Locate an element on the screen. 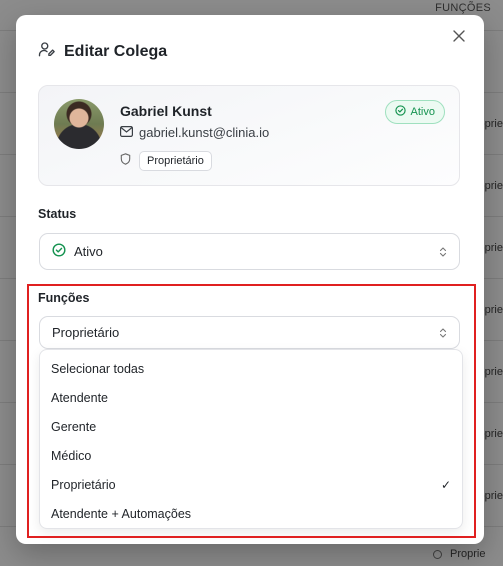 Image resolution: width=503 pixels, height=566 pixels. status-label: Status is located at coordinates (57, 214).